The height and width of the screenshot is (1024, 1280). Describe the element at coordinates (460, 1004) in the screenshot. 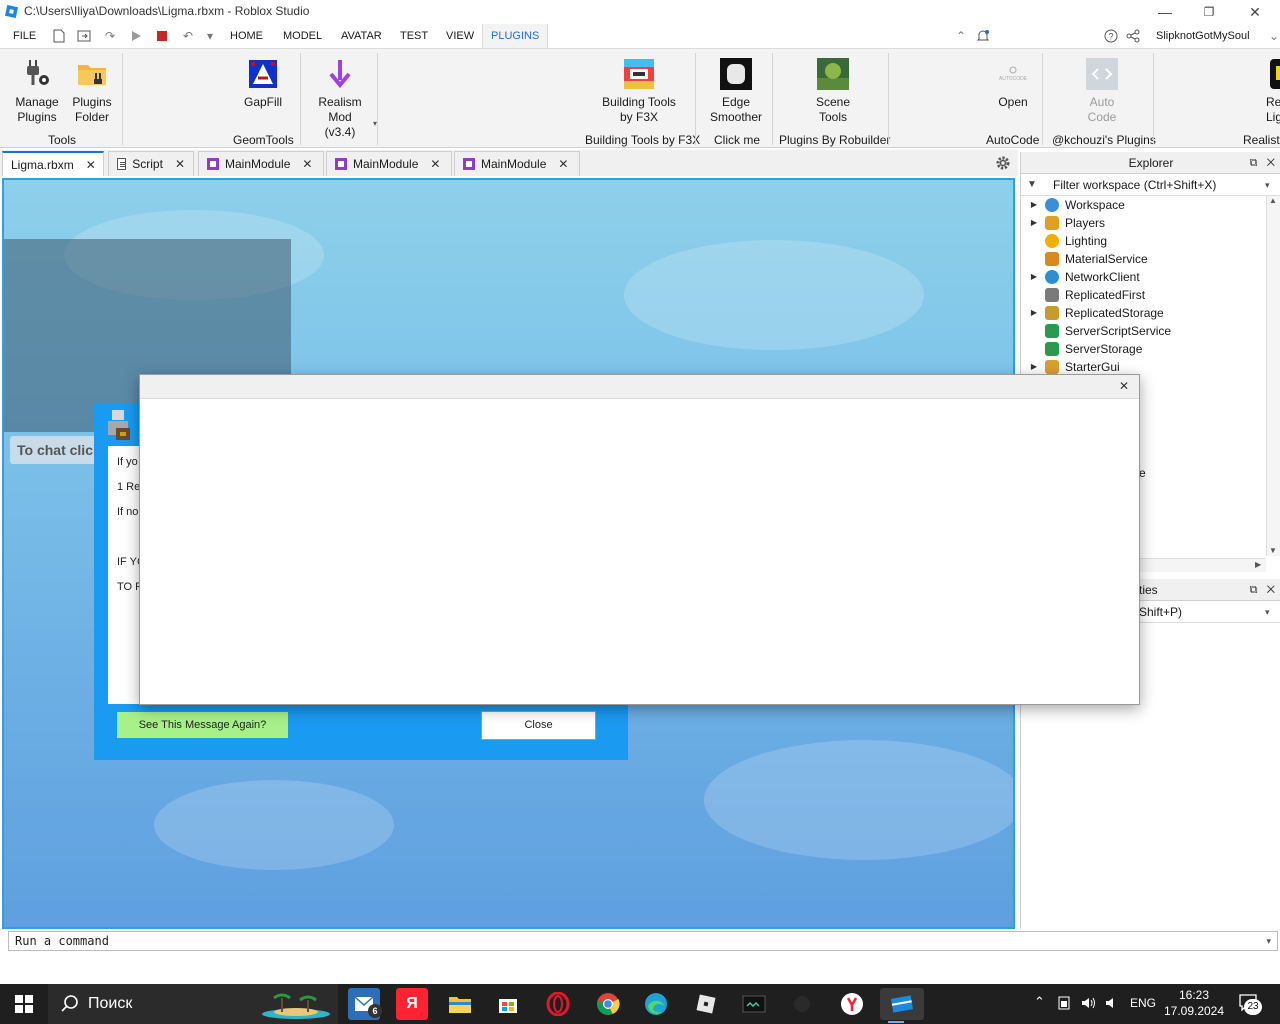

I see `file-explorer-icon` at that location.